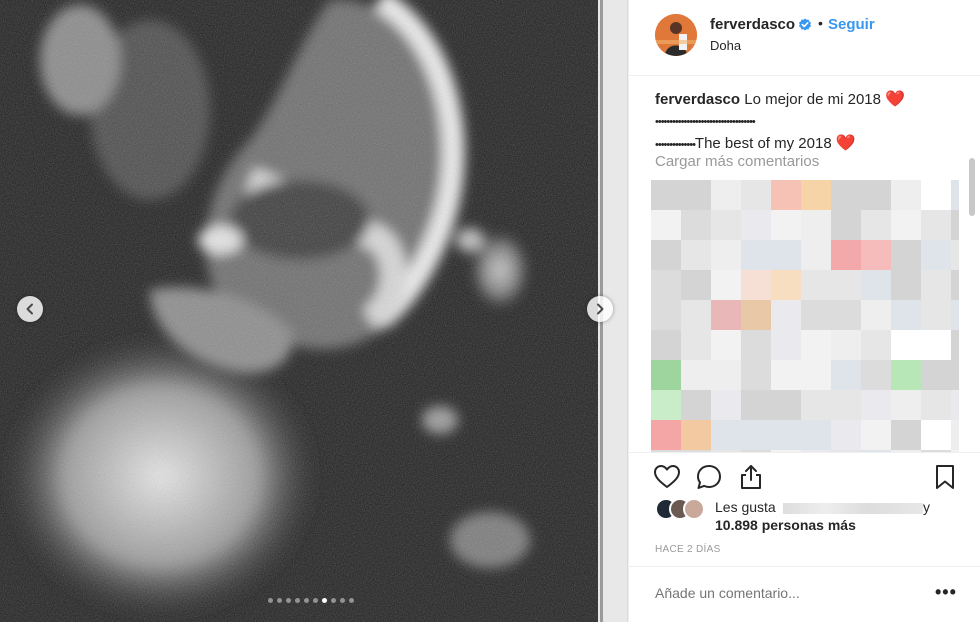 Image resolution: width=980 pixels, height=622 pixels. Describe the element at coordinates (972, 187) in the screenshot. I see `scrollbar-thumb` at that location.